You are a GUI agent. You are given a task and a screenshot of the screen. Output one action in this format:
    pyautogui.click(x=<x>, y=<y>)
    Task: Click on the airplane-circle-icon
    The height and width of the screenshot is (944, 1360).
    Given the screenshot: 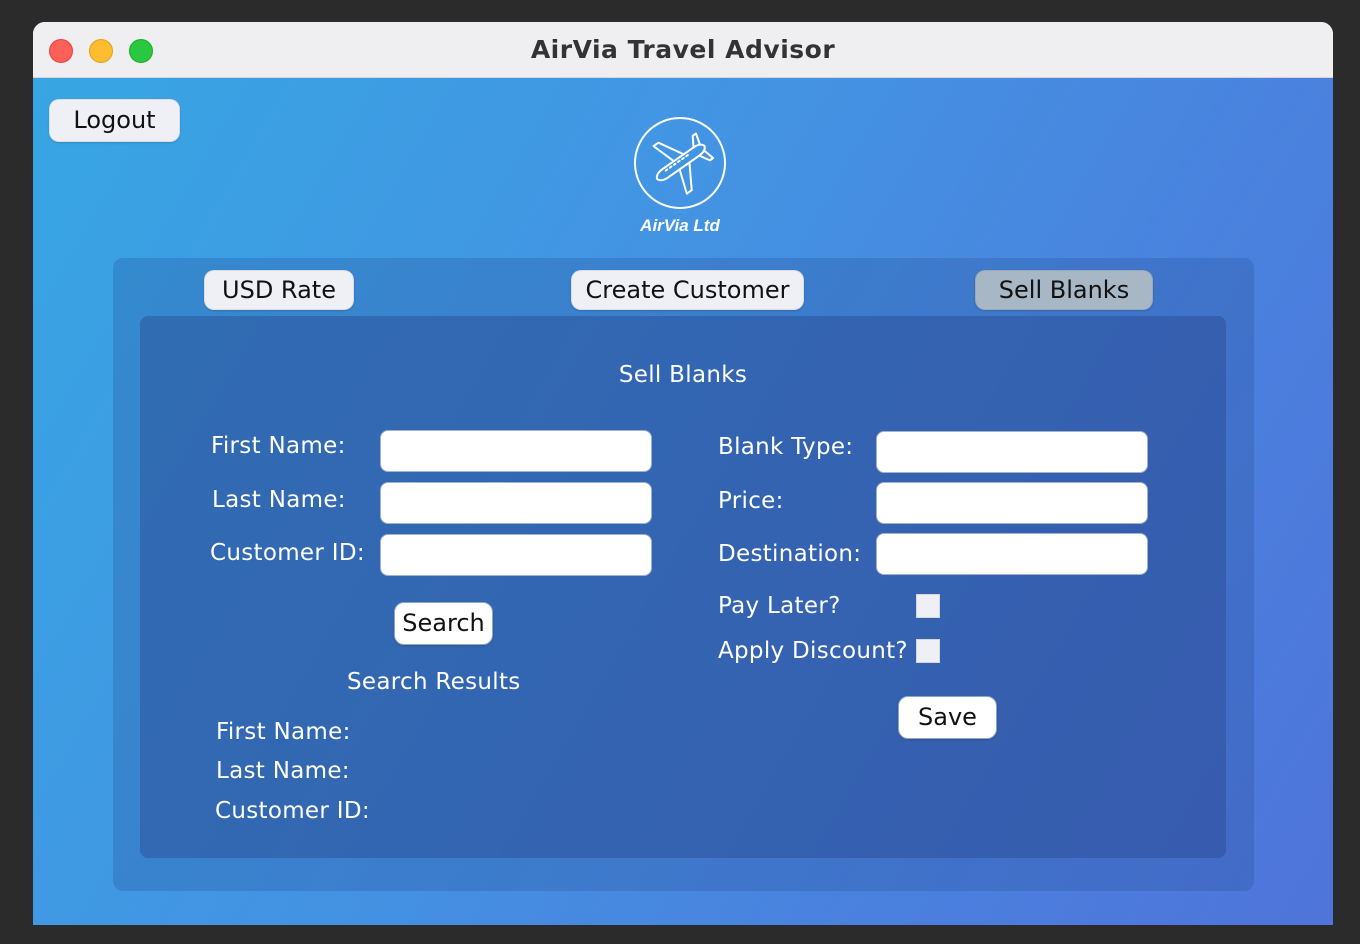 What is the action you would take?
    pyautogui.click(x=680, y=163)
    